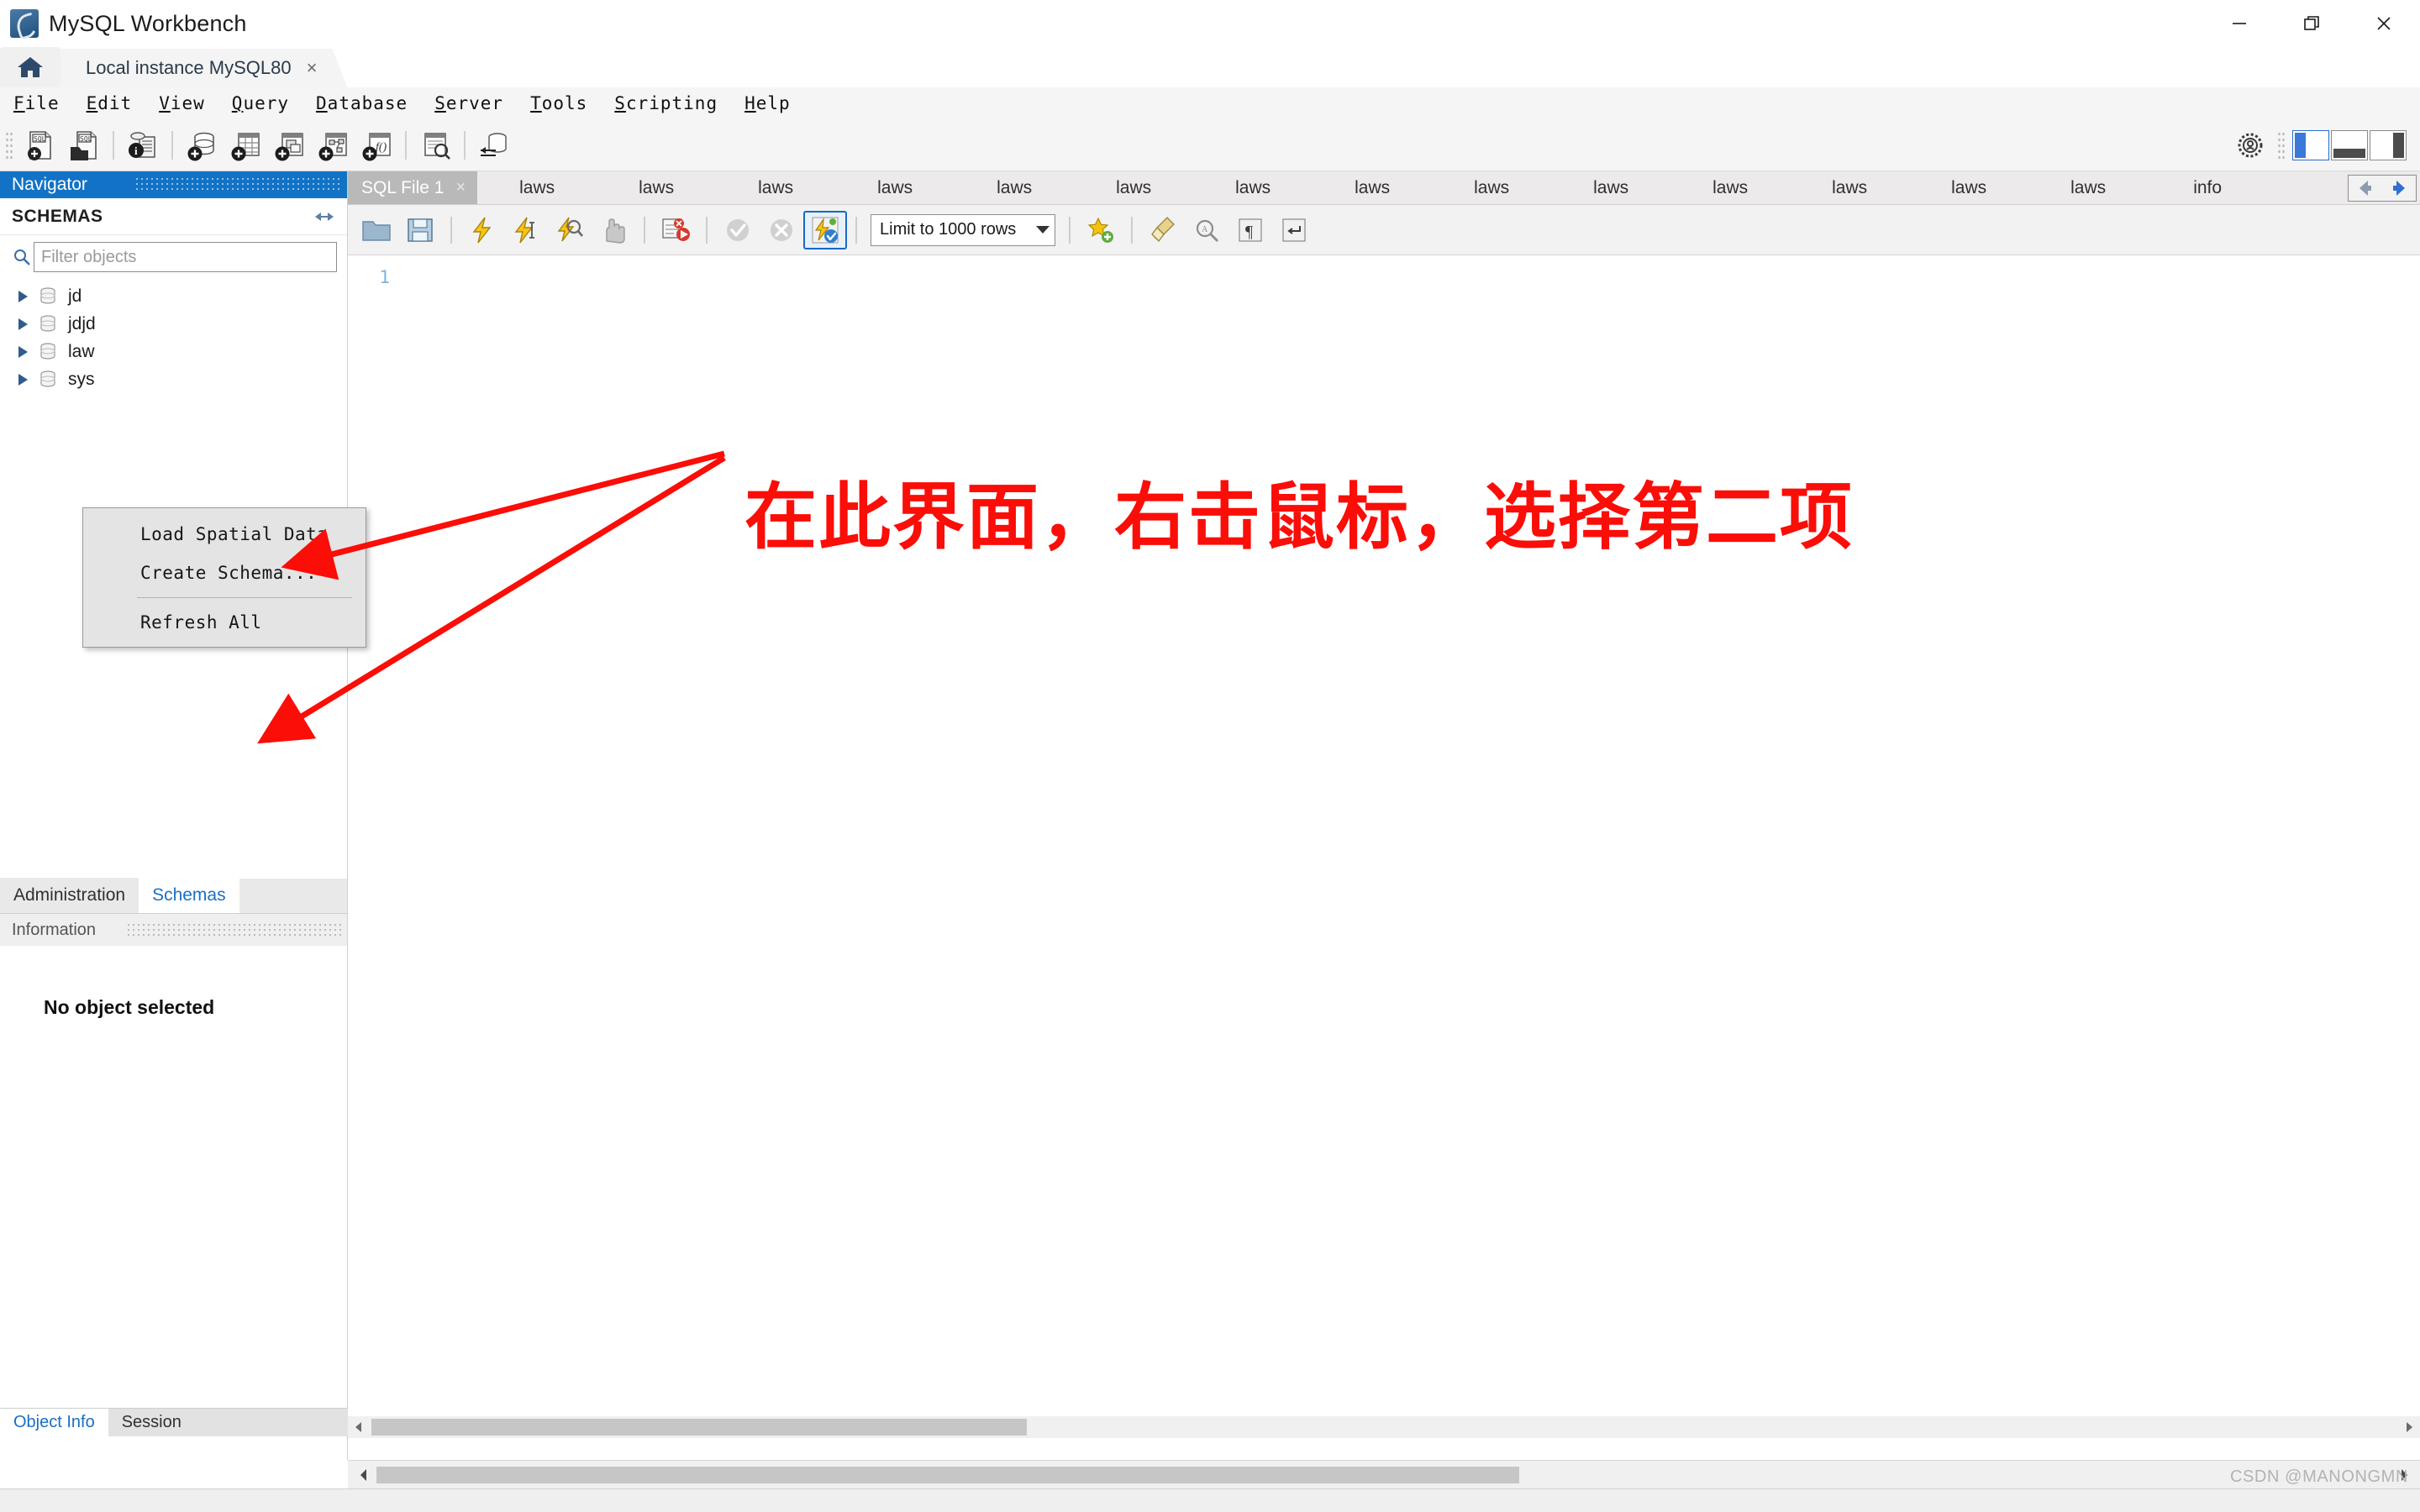 This screenshot has width=2420, height=1512. What do you see at coordinates (40, 145) in the screenshot?
I see `new-sql-tab-icon: SQL` at bounding box center [40, 145].